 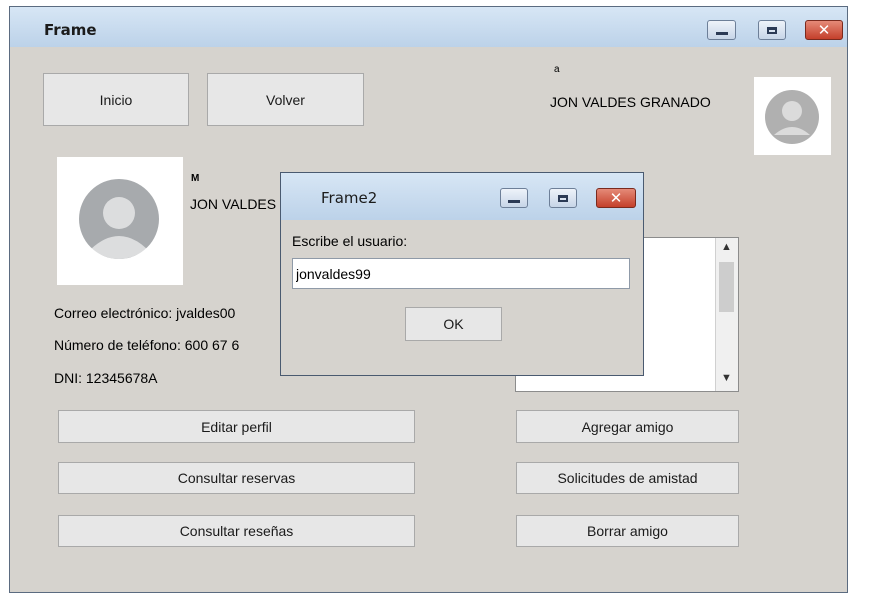 I want to click on close-button: ✕, so click(x=824, y=30).